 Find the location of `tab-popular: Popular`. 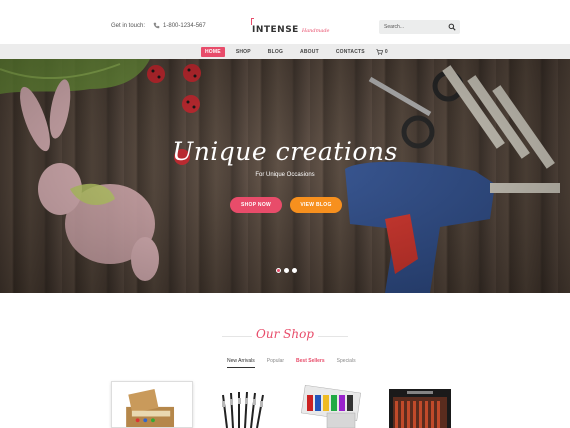

tab-popular: Popular is located at coordinates (275, 363).